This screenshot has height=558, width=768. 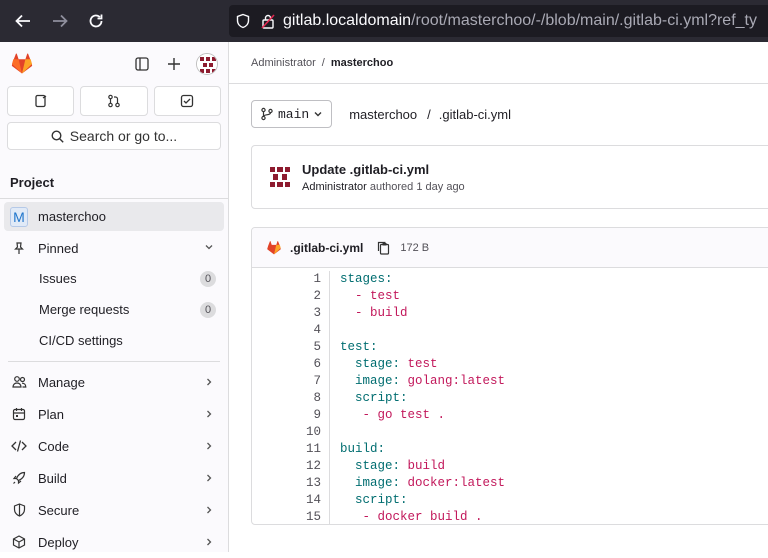 I want to click on gitlab-logo-icon, so click(x=22, y=64).